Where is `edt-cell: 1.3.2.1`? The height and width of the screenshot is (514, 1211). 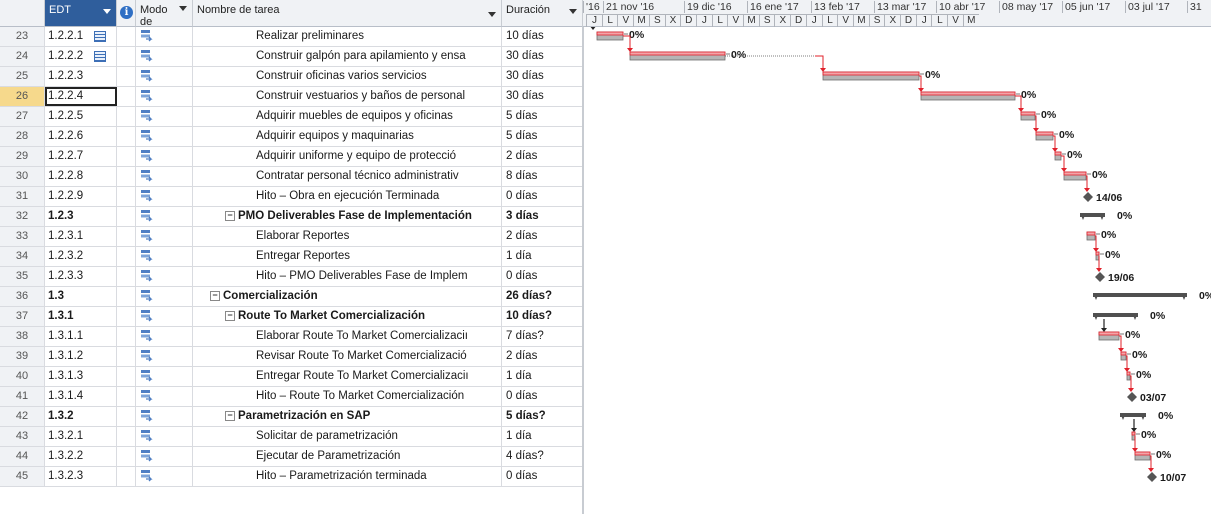 edt-cell: 1.3.2.1 is located at coordinates (81, 436).